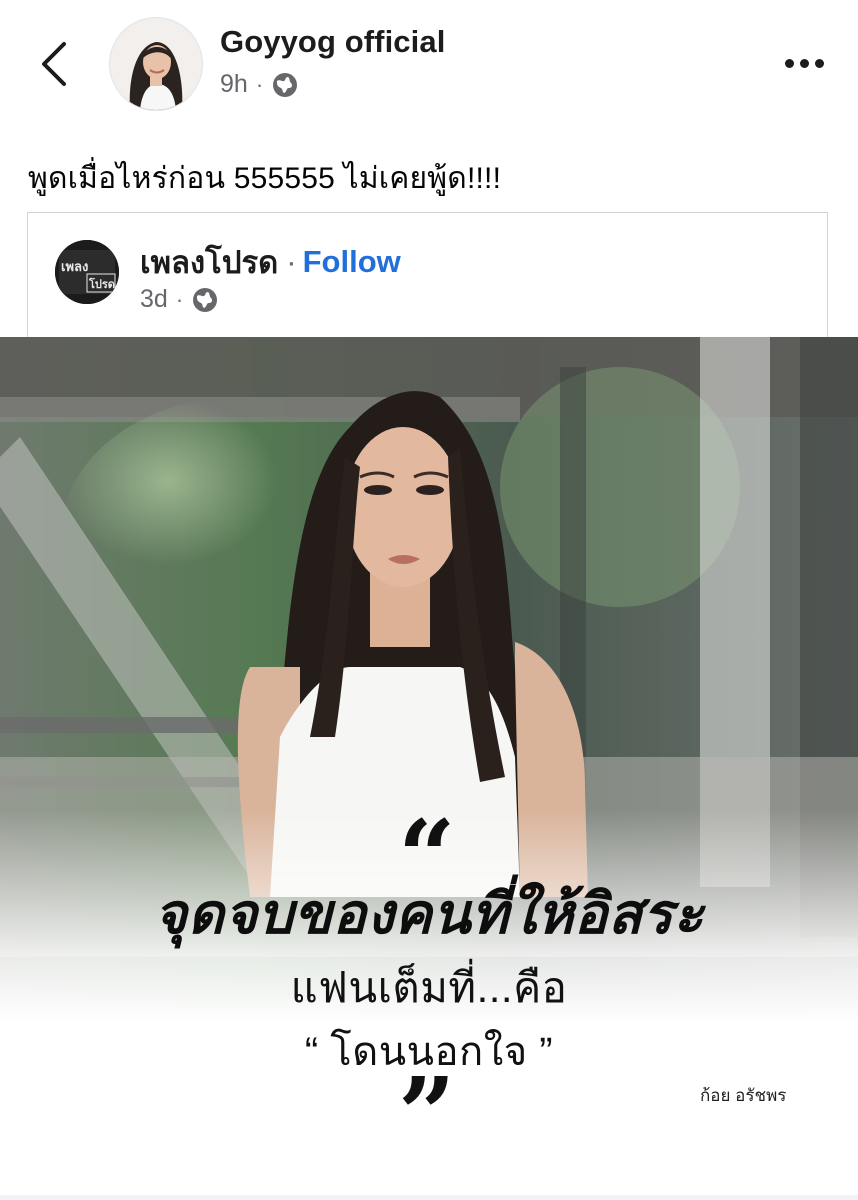 The image size is (858, 1200). Describe the element at coordinates (429, 987) in the screenshot. I see `quote-subline: แฟนเต็มที่...คือ` at that location.